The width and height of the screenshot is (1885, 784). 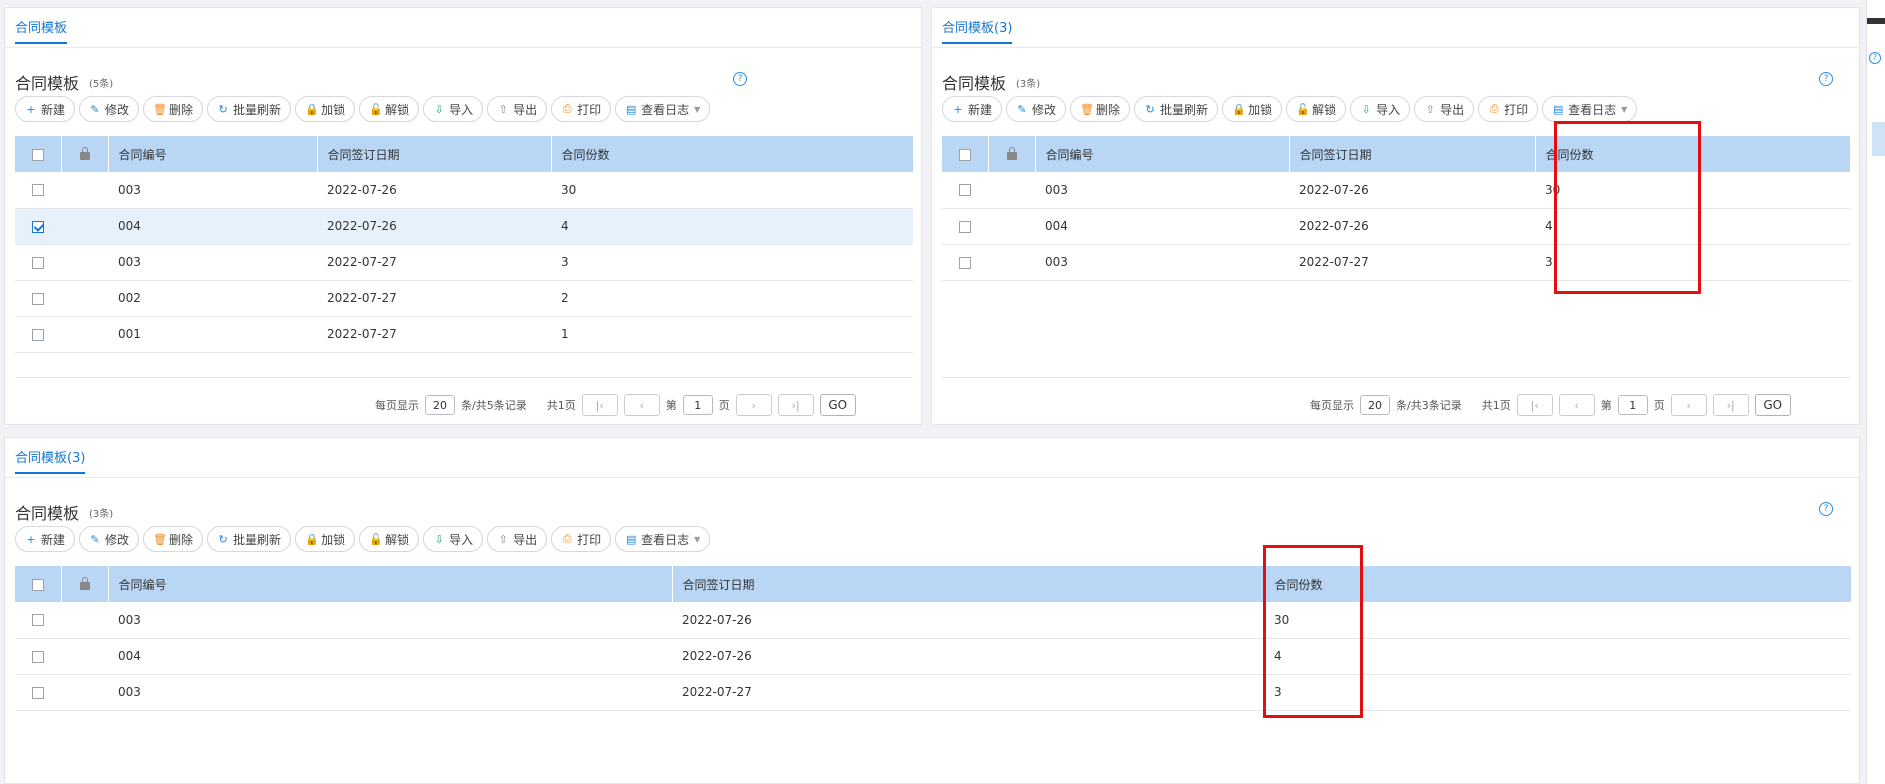 What do you see at coordinates (464, 298) in the screenshot?
I see `table-row: 002 2022-07-27 2` at bounding box center [464, 298].